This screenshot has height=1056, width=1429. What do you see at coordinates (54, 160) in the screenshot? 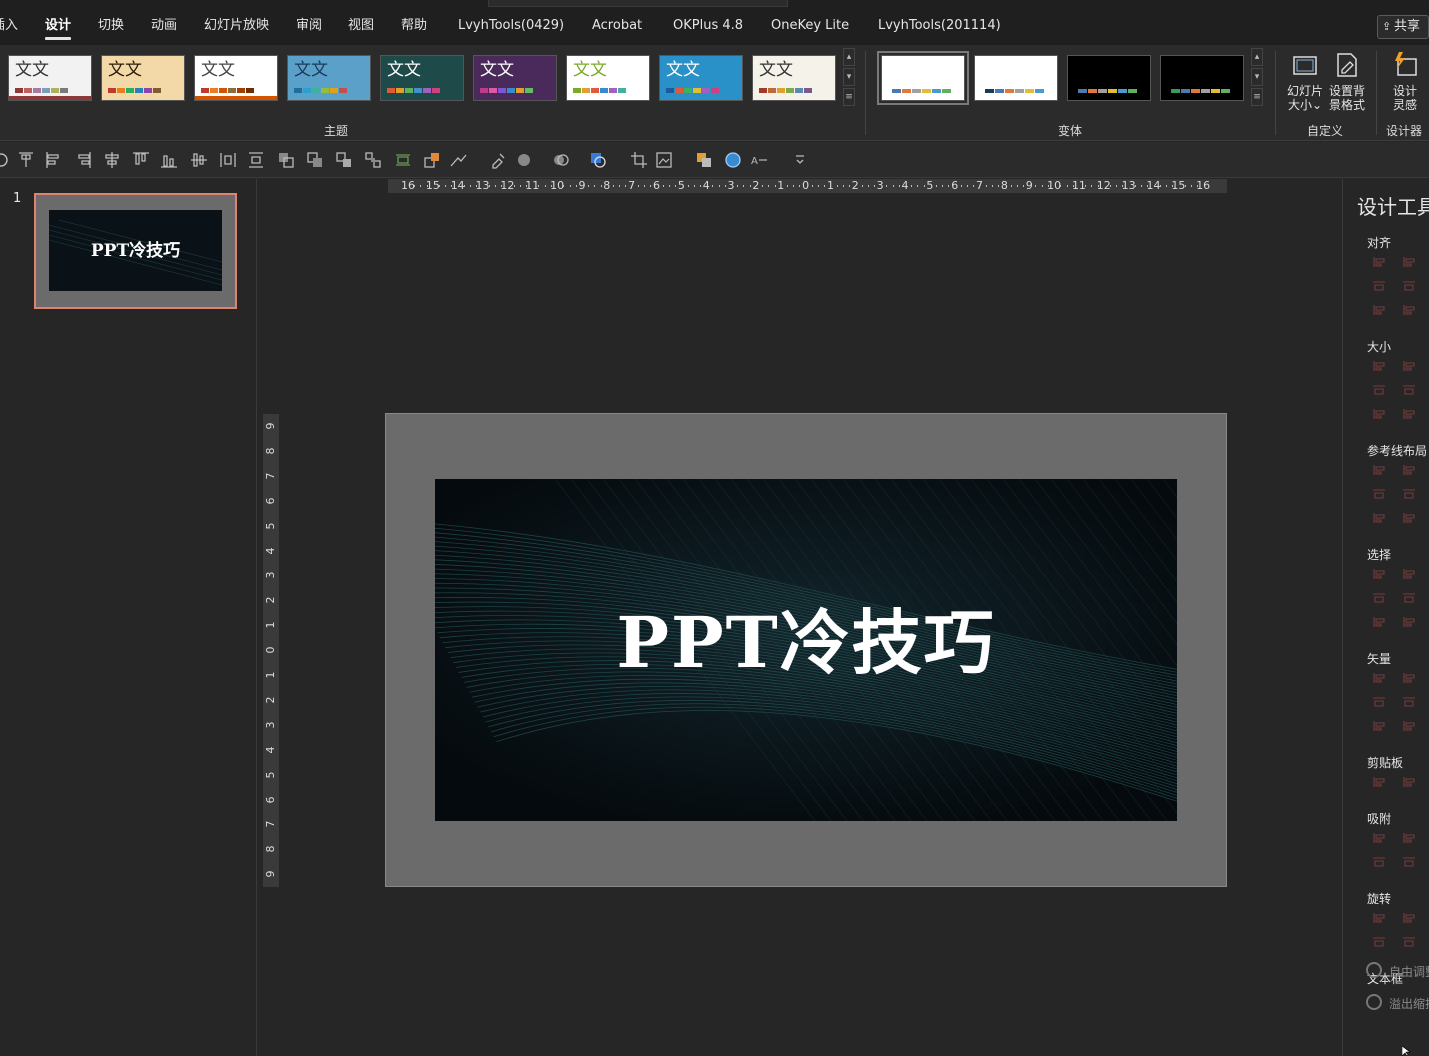
I see `align-left-icon` at bounding box center [54, 160].